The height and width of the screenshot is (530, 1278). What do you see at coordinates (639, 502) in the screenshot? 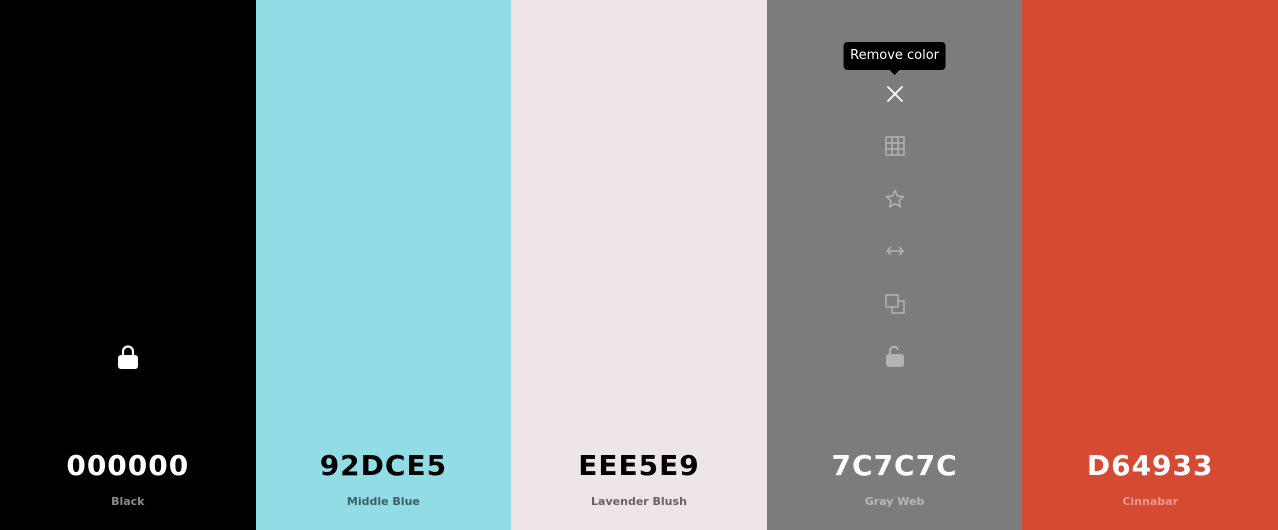
I see `color-name: Lavender Blush` at bounding box center [639, 502].